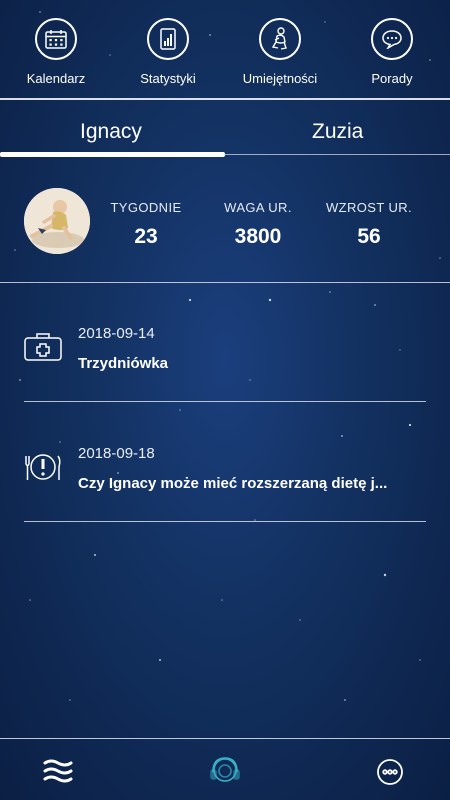 This screenshot has height=800, width=450. I want to click on headset-icon, so click(225, 770).